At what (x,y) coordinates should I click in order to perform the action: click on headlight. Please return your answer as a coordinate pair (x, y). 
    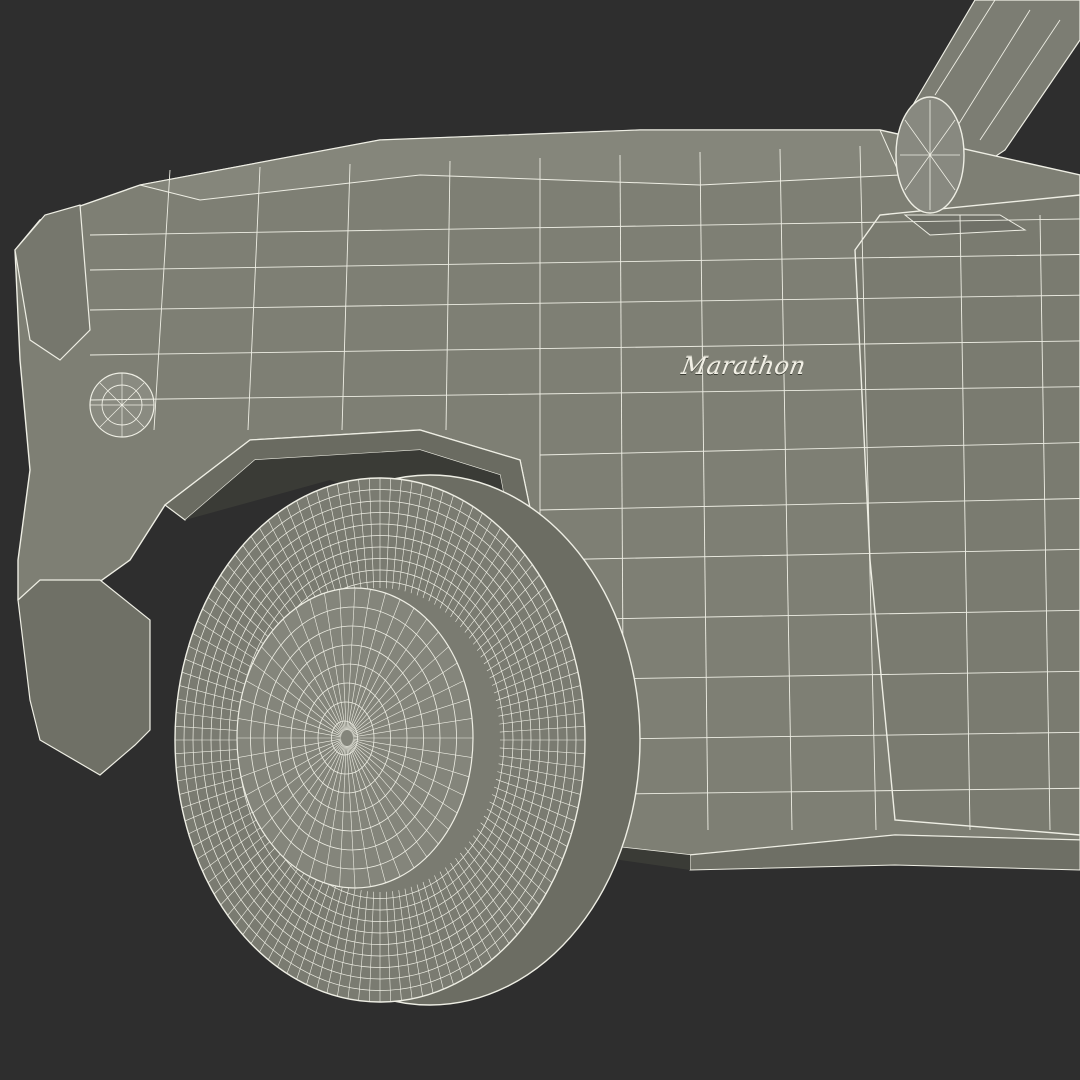
    Looking at the image, I should click on (122, 405).